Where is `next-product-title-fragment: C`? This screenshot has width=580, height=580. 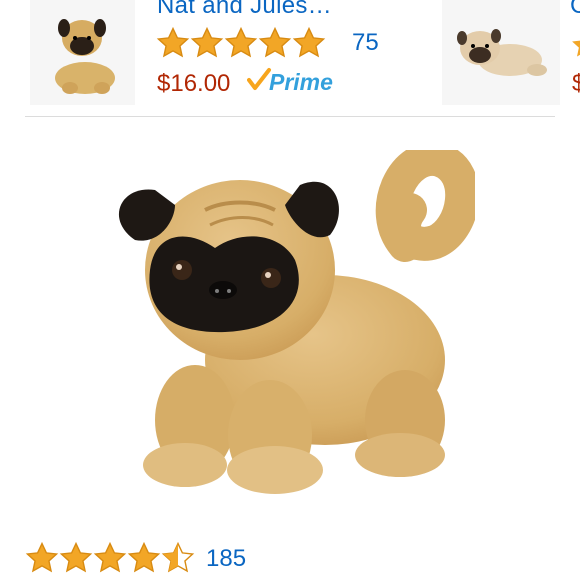
next-product-title-fragment: C is located at coordinates (575, 10).